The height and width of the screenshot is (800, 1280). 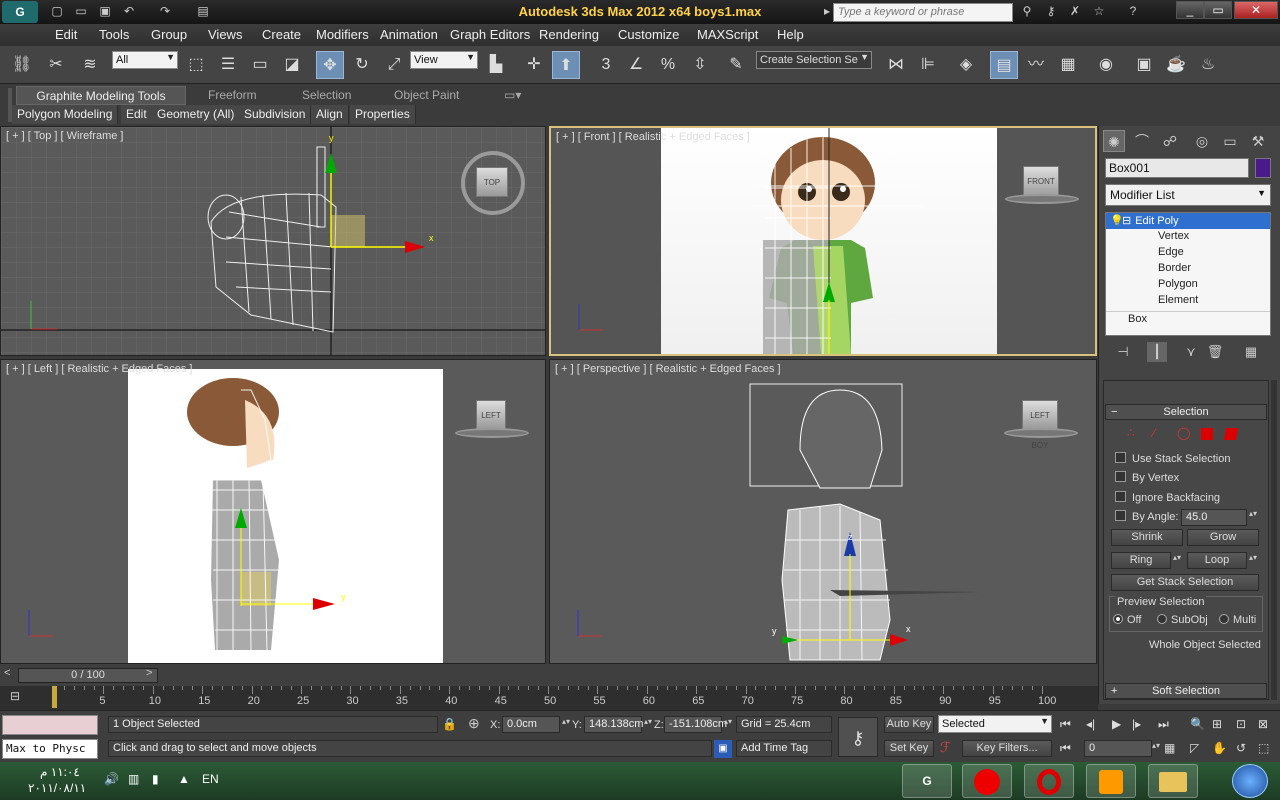 I want to click on tab-graphite-modeling-tools: Graphite Modeling Tools, so click(x=101, y=95).